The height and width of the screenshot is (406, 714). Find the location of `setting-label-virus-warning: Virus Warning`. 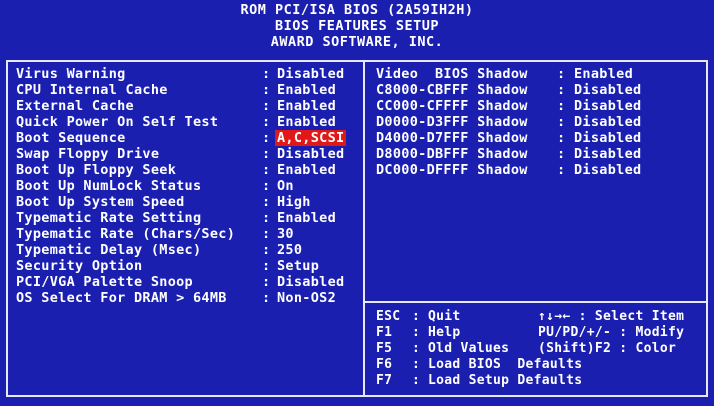

setting-label-virus-warning: Virus Warning is located at coordinates (71, 74).